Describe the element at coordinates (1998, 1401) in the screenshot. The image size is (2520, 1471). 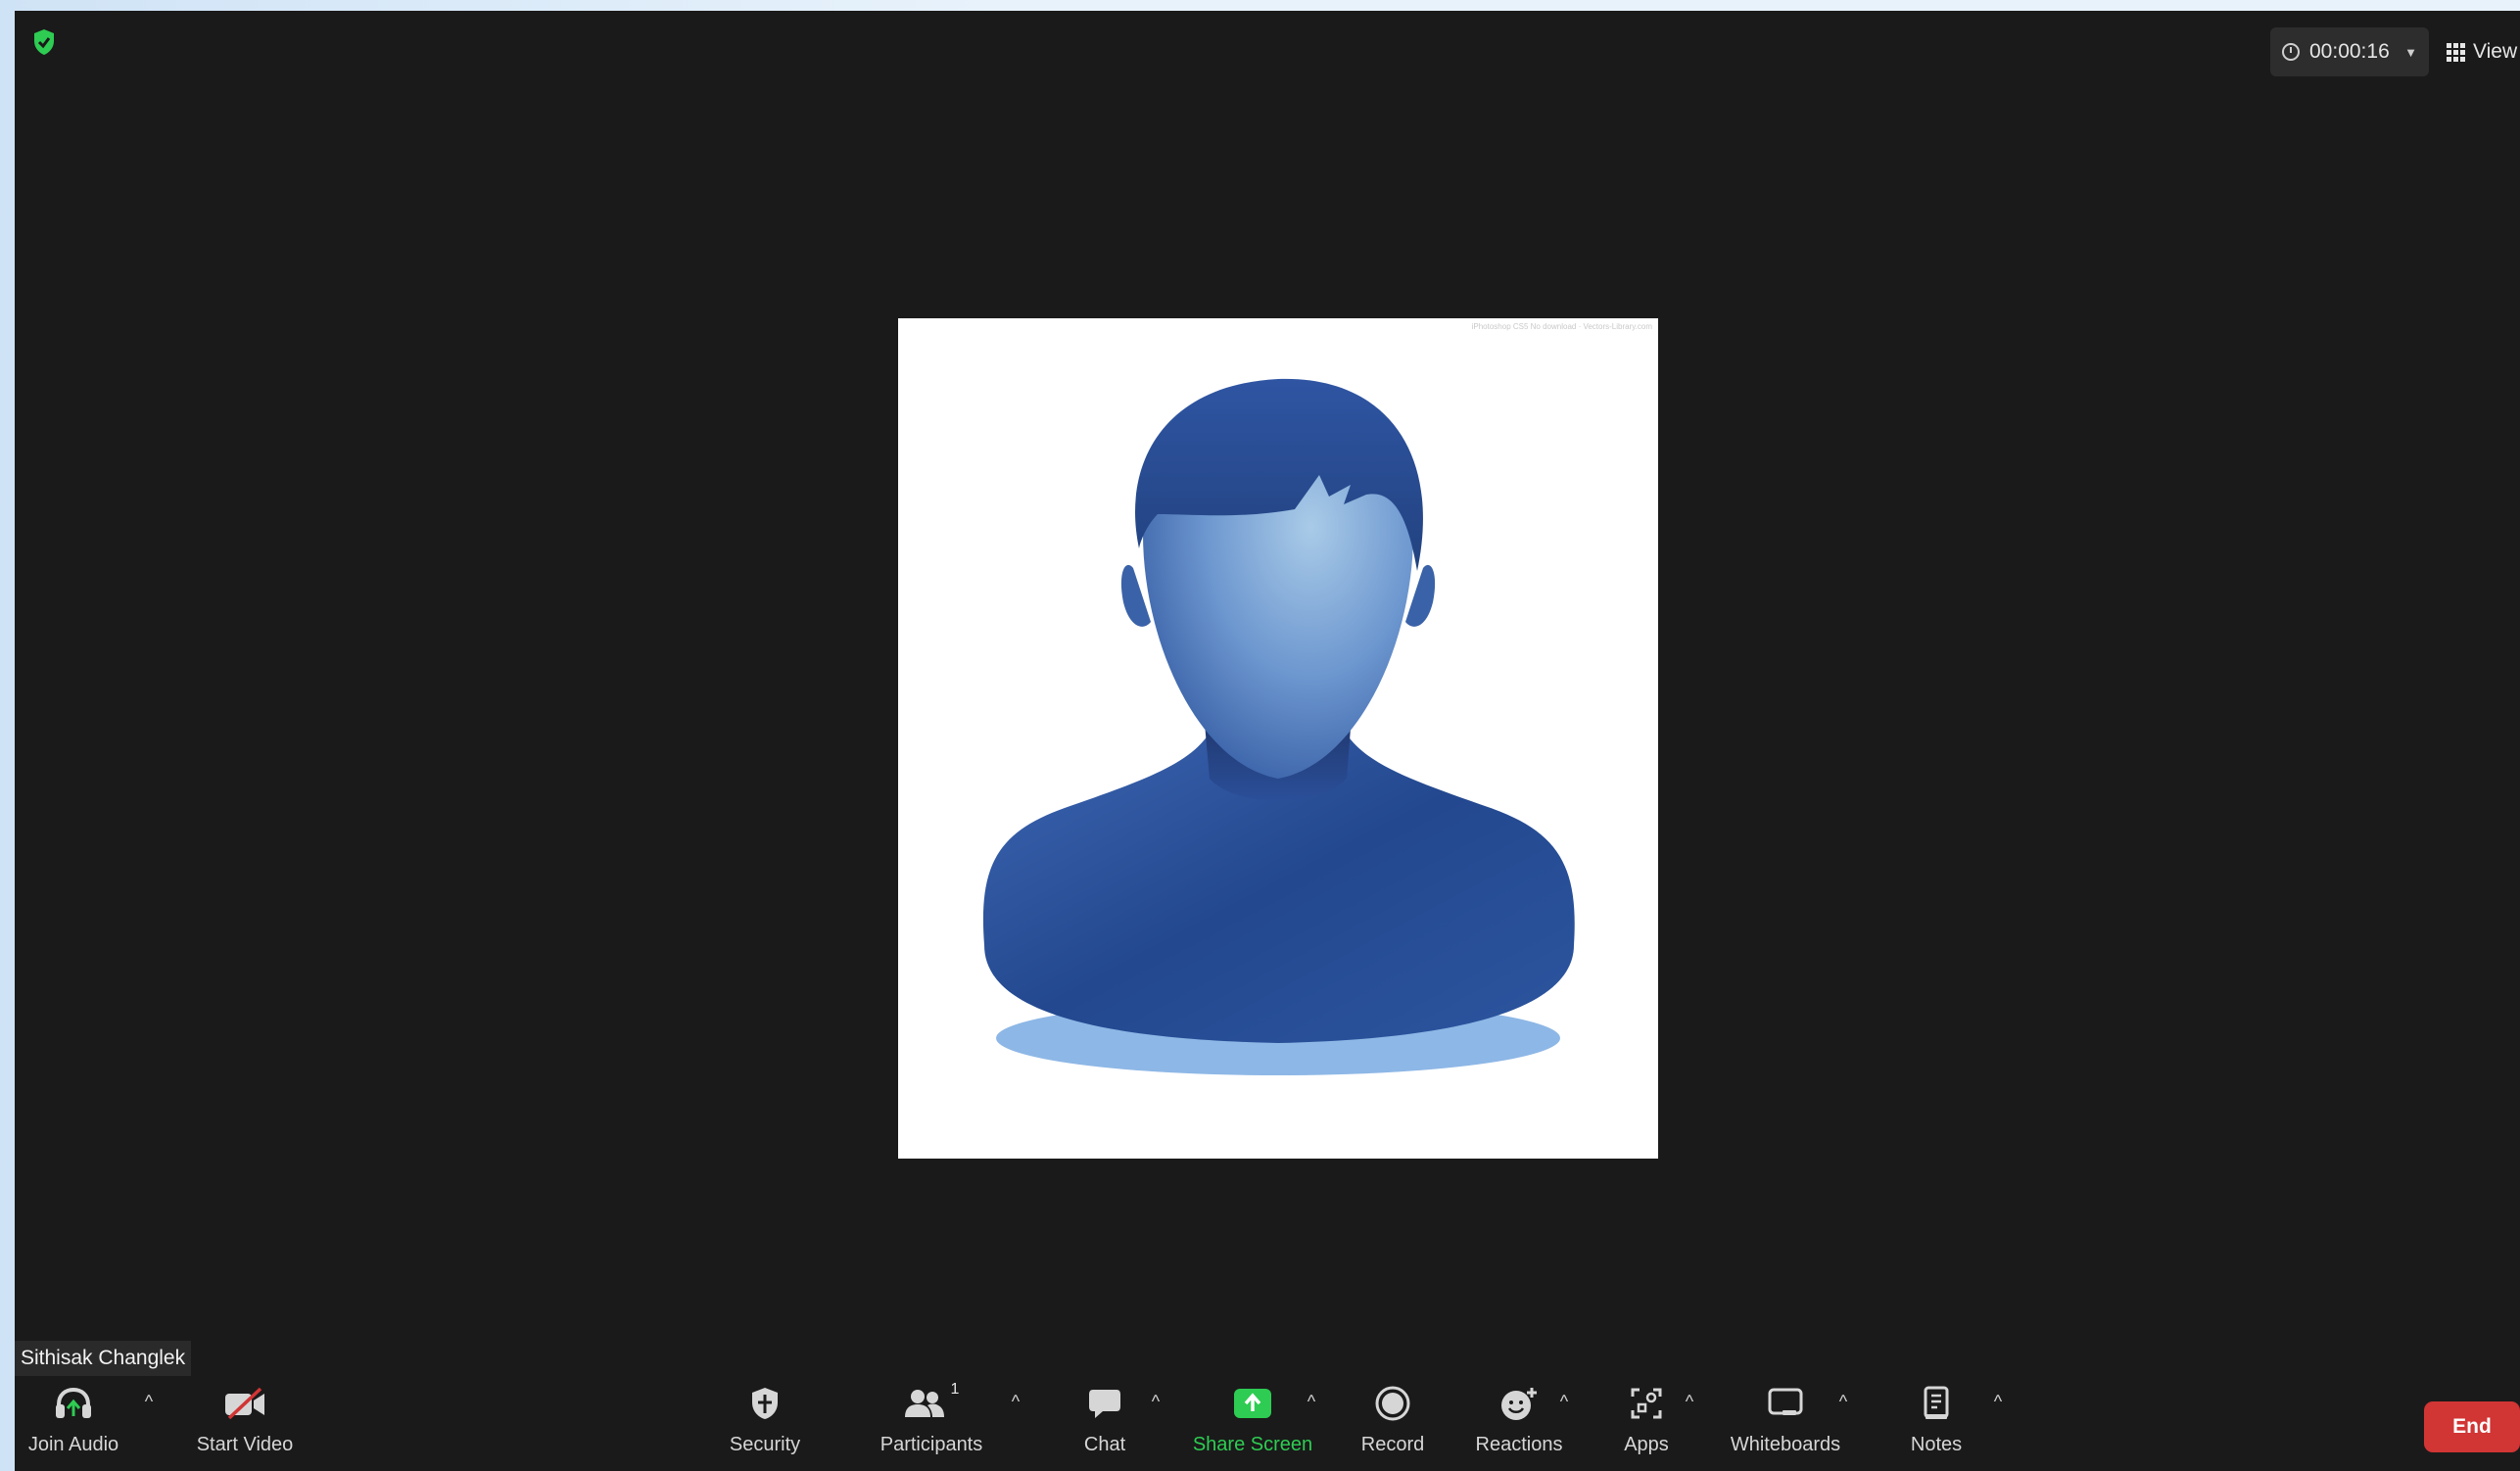
I see `notes-options-caret: ^` at that location.